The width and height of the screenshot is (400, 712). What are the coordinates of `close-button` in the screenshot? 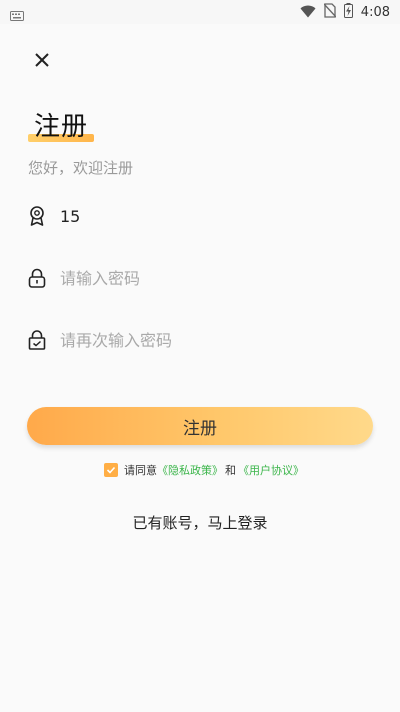 It's located at (42, 60).